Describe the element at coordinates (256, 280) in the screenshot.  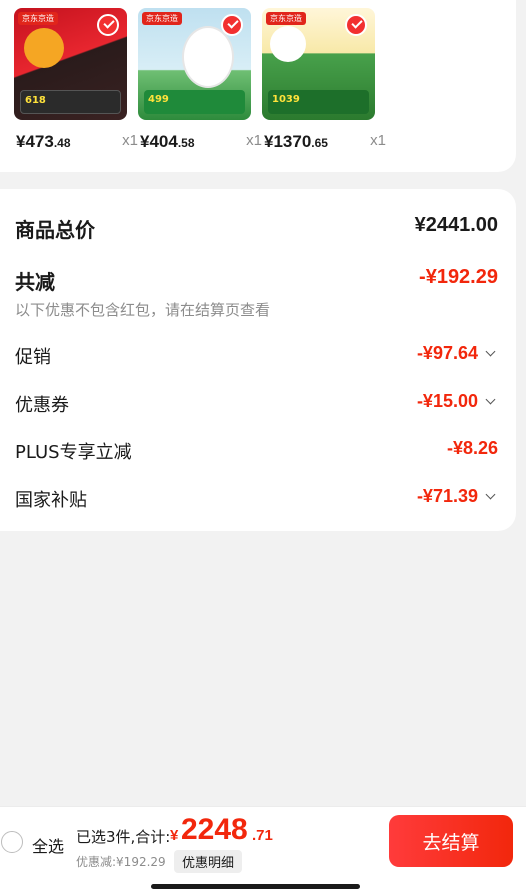
I see `total-reduction-row: 共减 -¥192.29` at that location.